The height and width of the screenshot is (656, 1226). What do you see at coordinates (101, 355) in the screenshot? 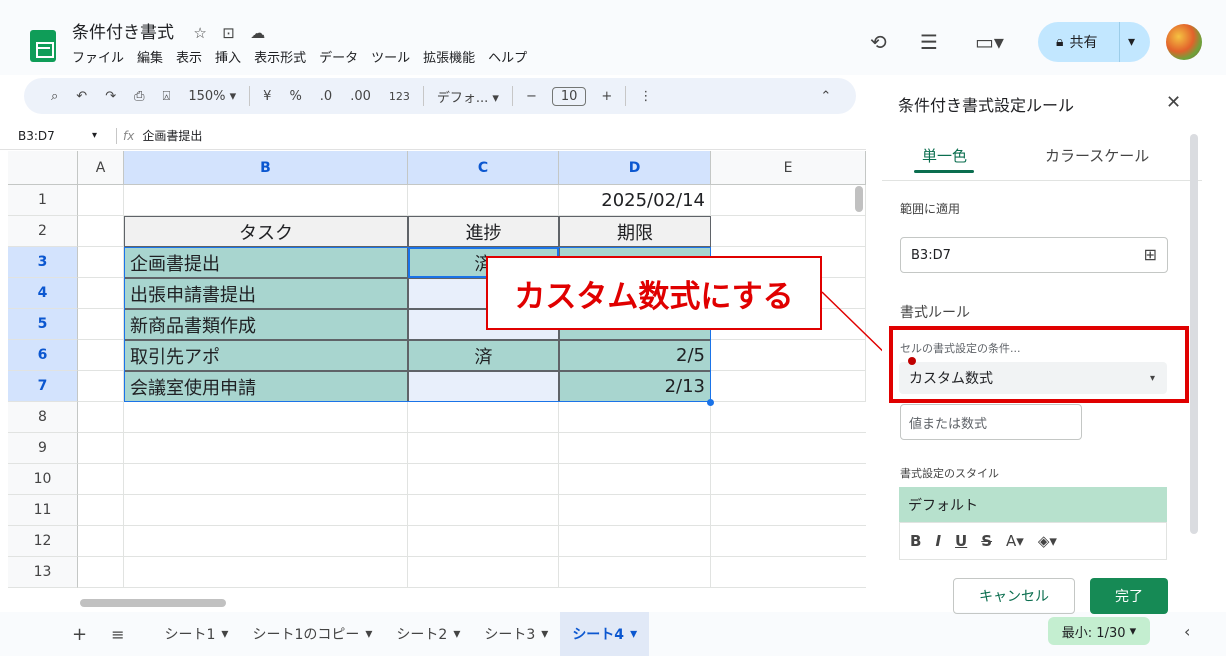
I see `cell-a6` at bounding box center [101, 355].